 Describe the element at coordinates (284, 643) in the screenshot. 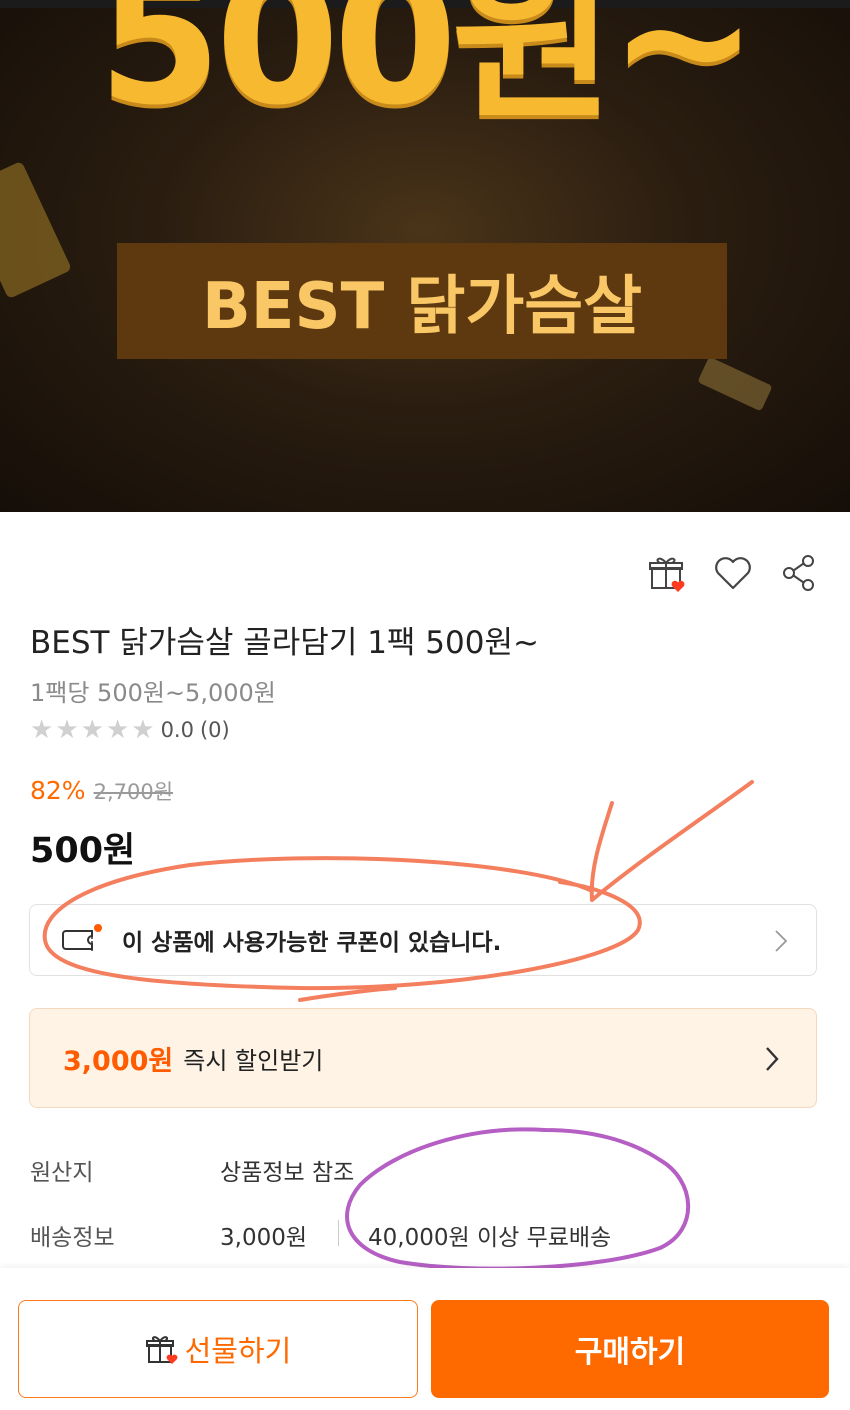

I see `product-title: BEST 닭가슴살 골라담기 1팩 500원~` at that location.